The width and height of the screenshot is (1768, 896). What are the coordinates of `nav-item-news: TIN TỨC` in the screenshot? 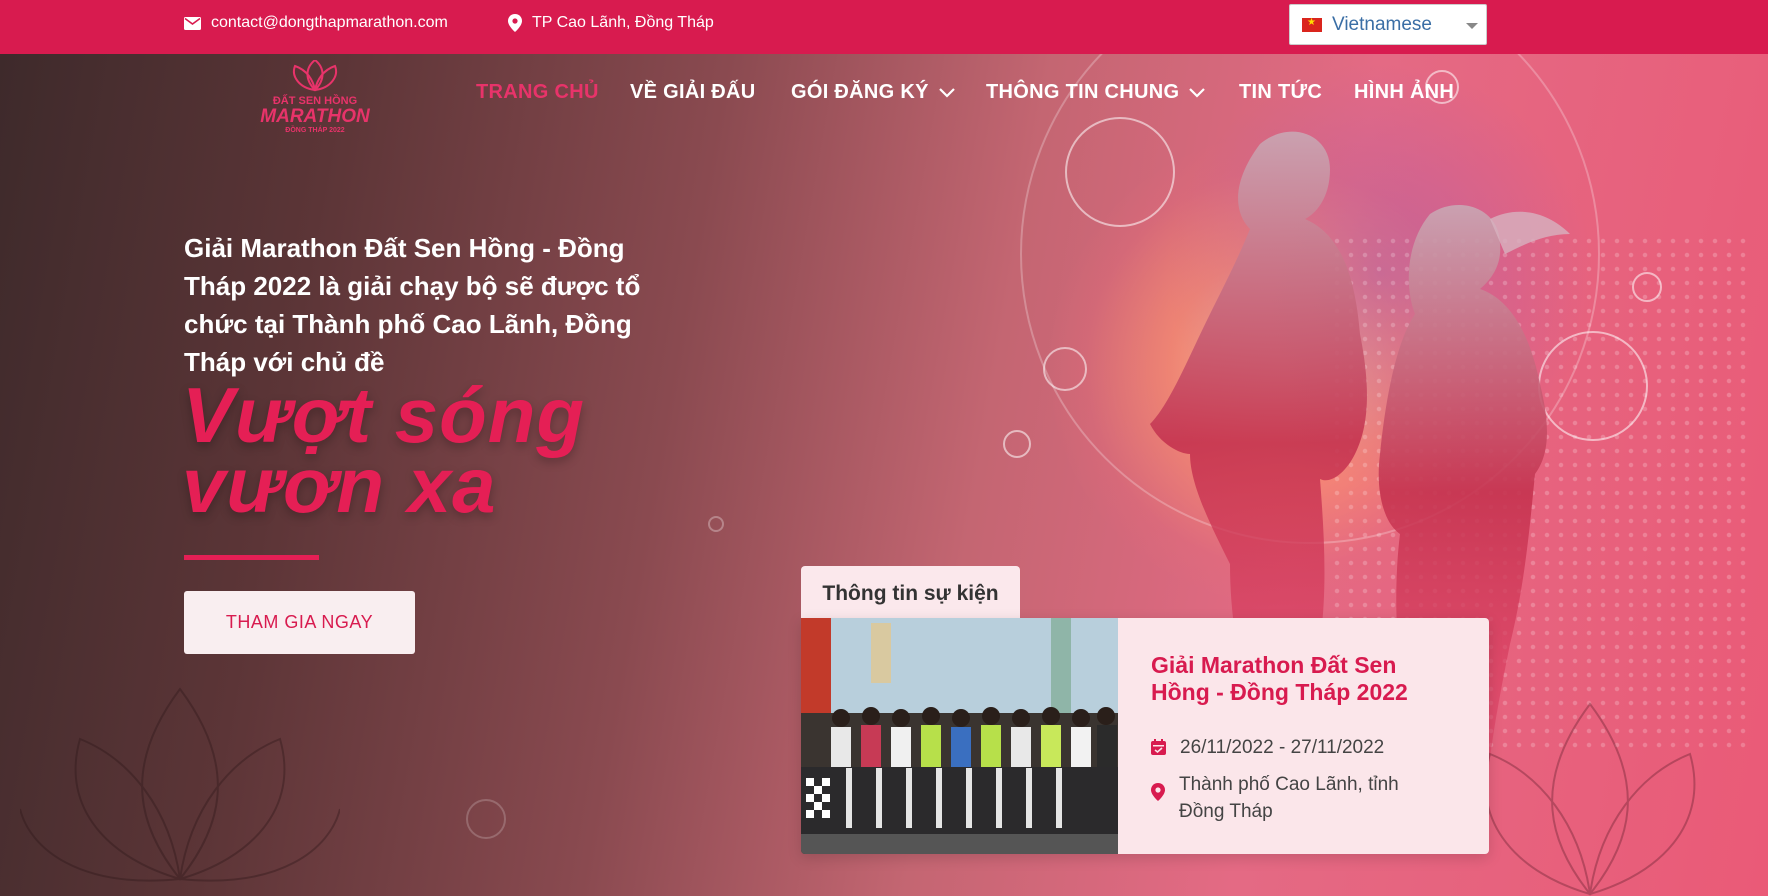 It's located at (1280, 92).